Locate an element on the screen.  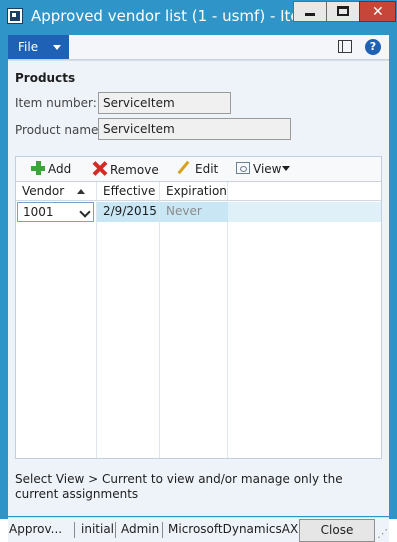
add-button: Add is located at coordinates (51, 169).